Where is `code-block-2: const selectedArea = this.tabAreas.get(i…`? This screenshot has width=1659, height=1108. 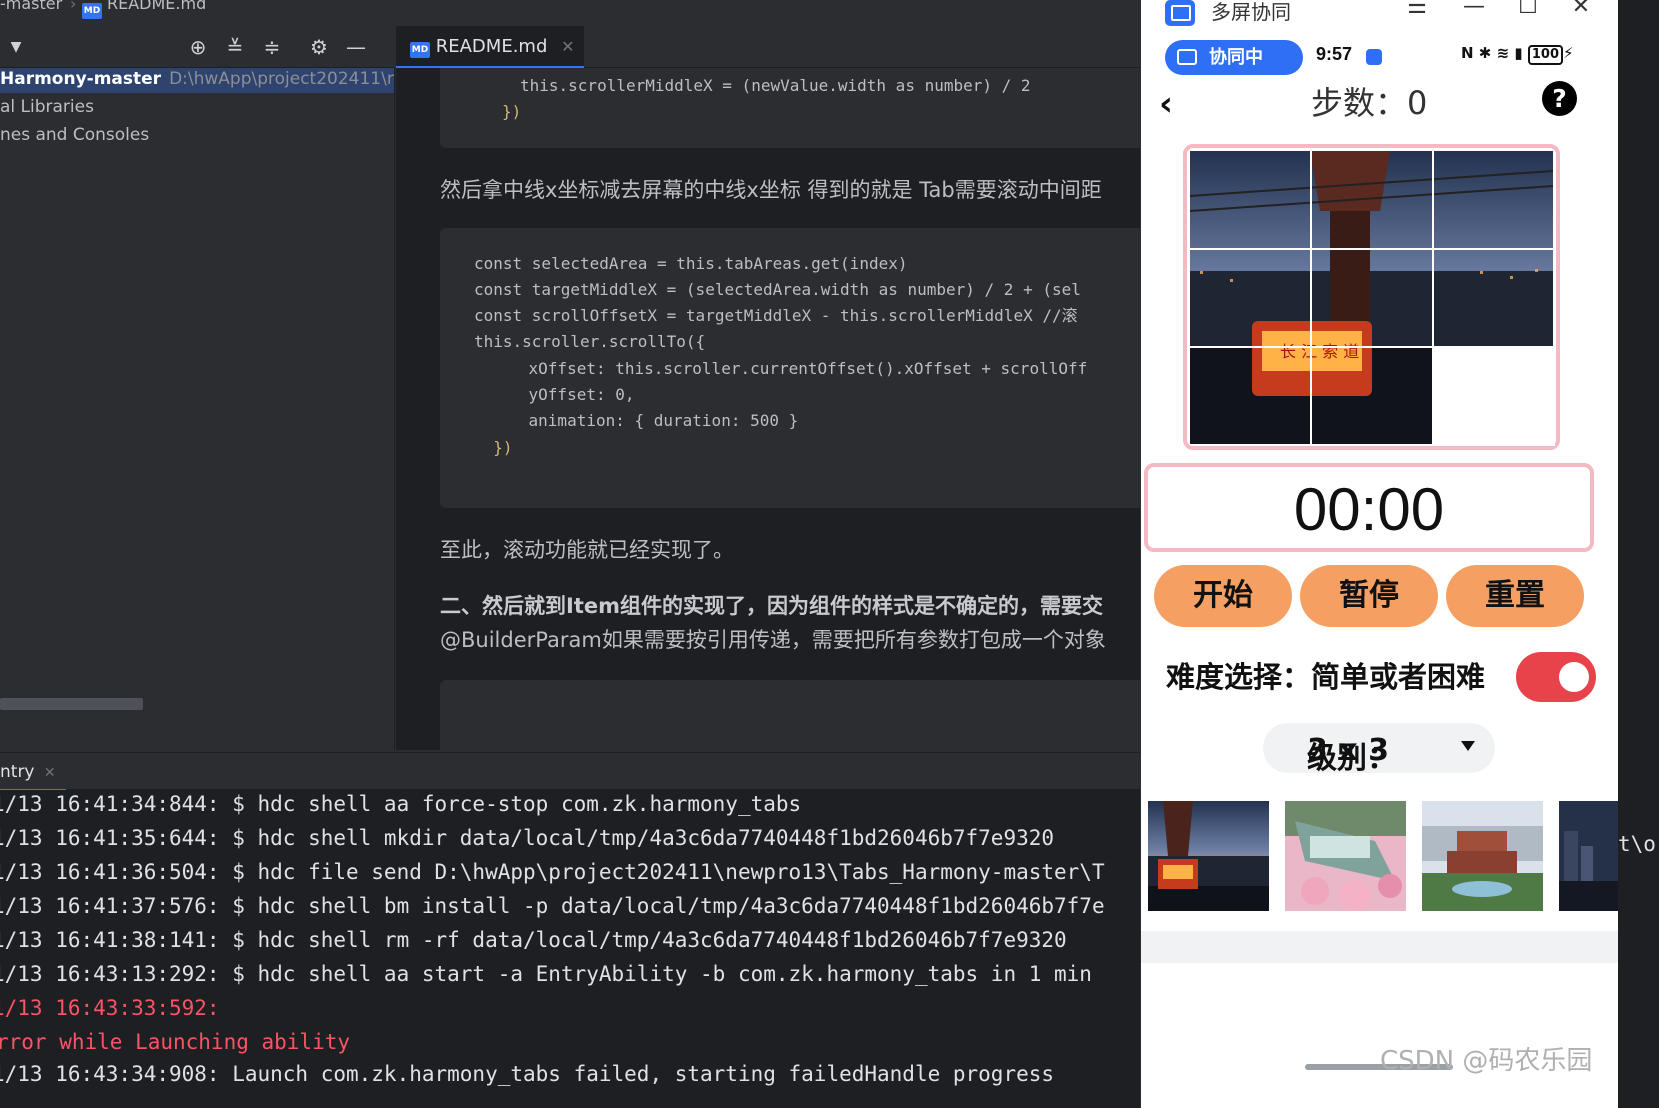 code-block-2: const selectedArea = this.tabAreas.get(i… is located at coordinates (790, 368).